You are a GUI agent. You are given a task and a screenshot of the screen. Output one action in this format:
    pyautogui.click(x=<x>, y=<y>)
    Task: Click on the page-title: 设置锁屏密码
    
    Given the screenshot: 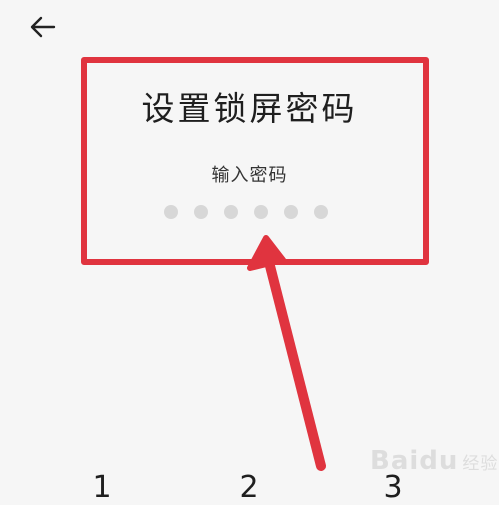 What is the action you would take?
    pyautogui.click(x=249, y=108)
    